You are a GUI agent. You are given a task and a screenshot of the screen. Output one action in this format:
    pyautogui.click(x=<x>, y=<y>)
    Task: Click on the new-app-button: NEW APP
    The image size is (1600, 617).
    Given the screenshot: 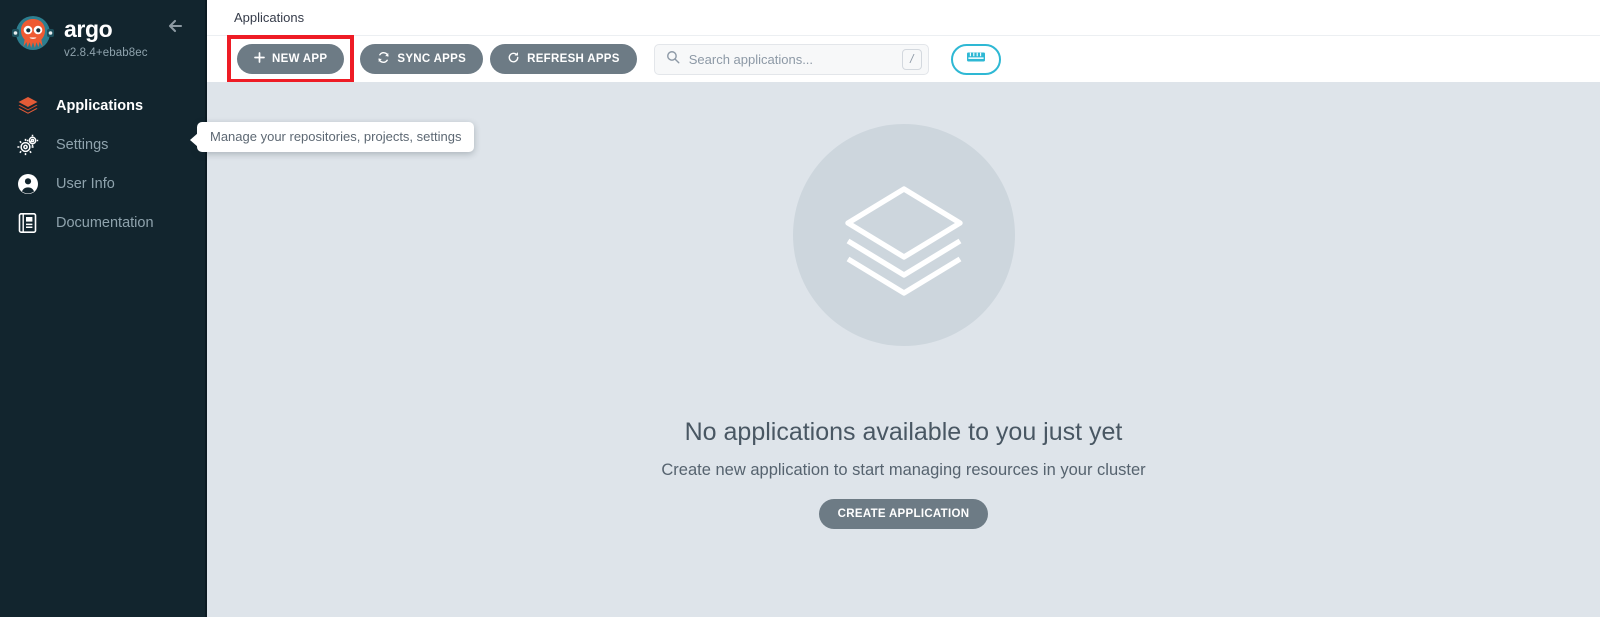 What is the action you would take?
    pyautogui.click(x=291, y=59)
    